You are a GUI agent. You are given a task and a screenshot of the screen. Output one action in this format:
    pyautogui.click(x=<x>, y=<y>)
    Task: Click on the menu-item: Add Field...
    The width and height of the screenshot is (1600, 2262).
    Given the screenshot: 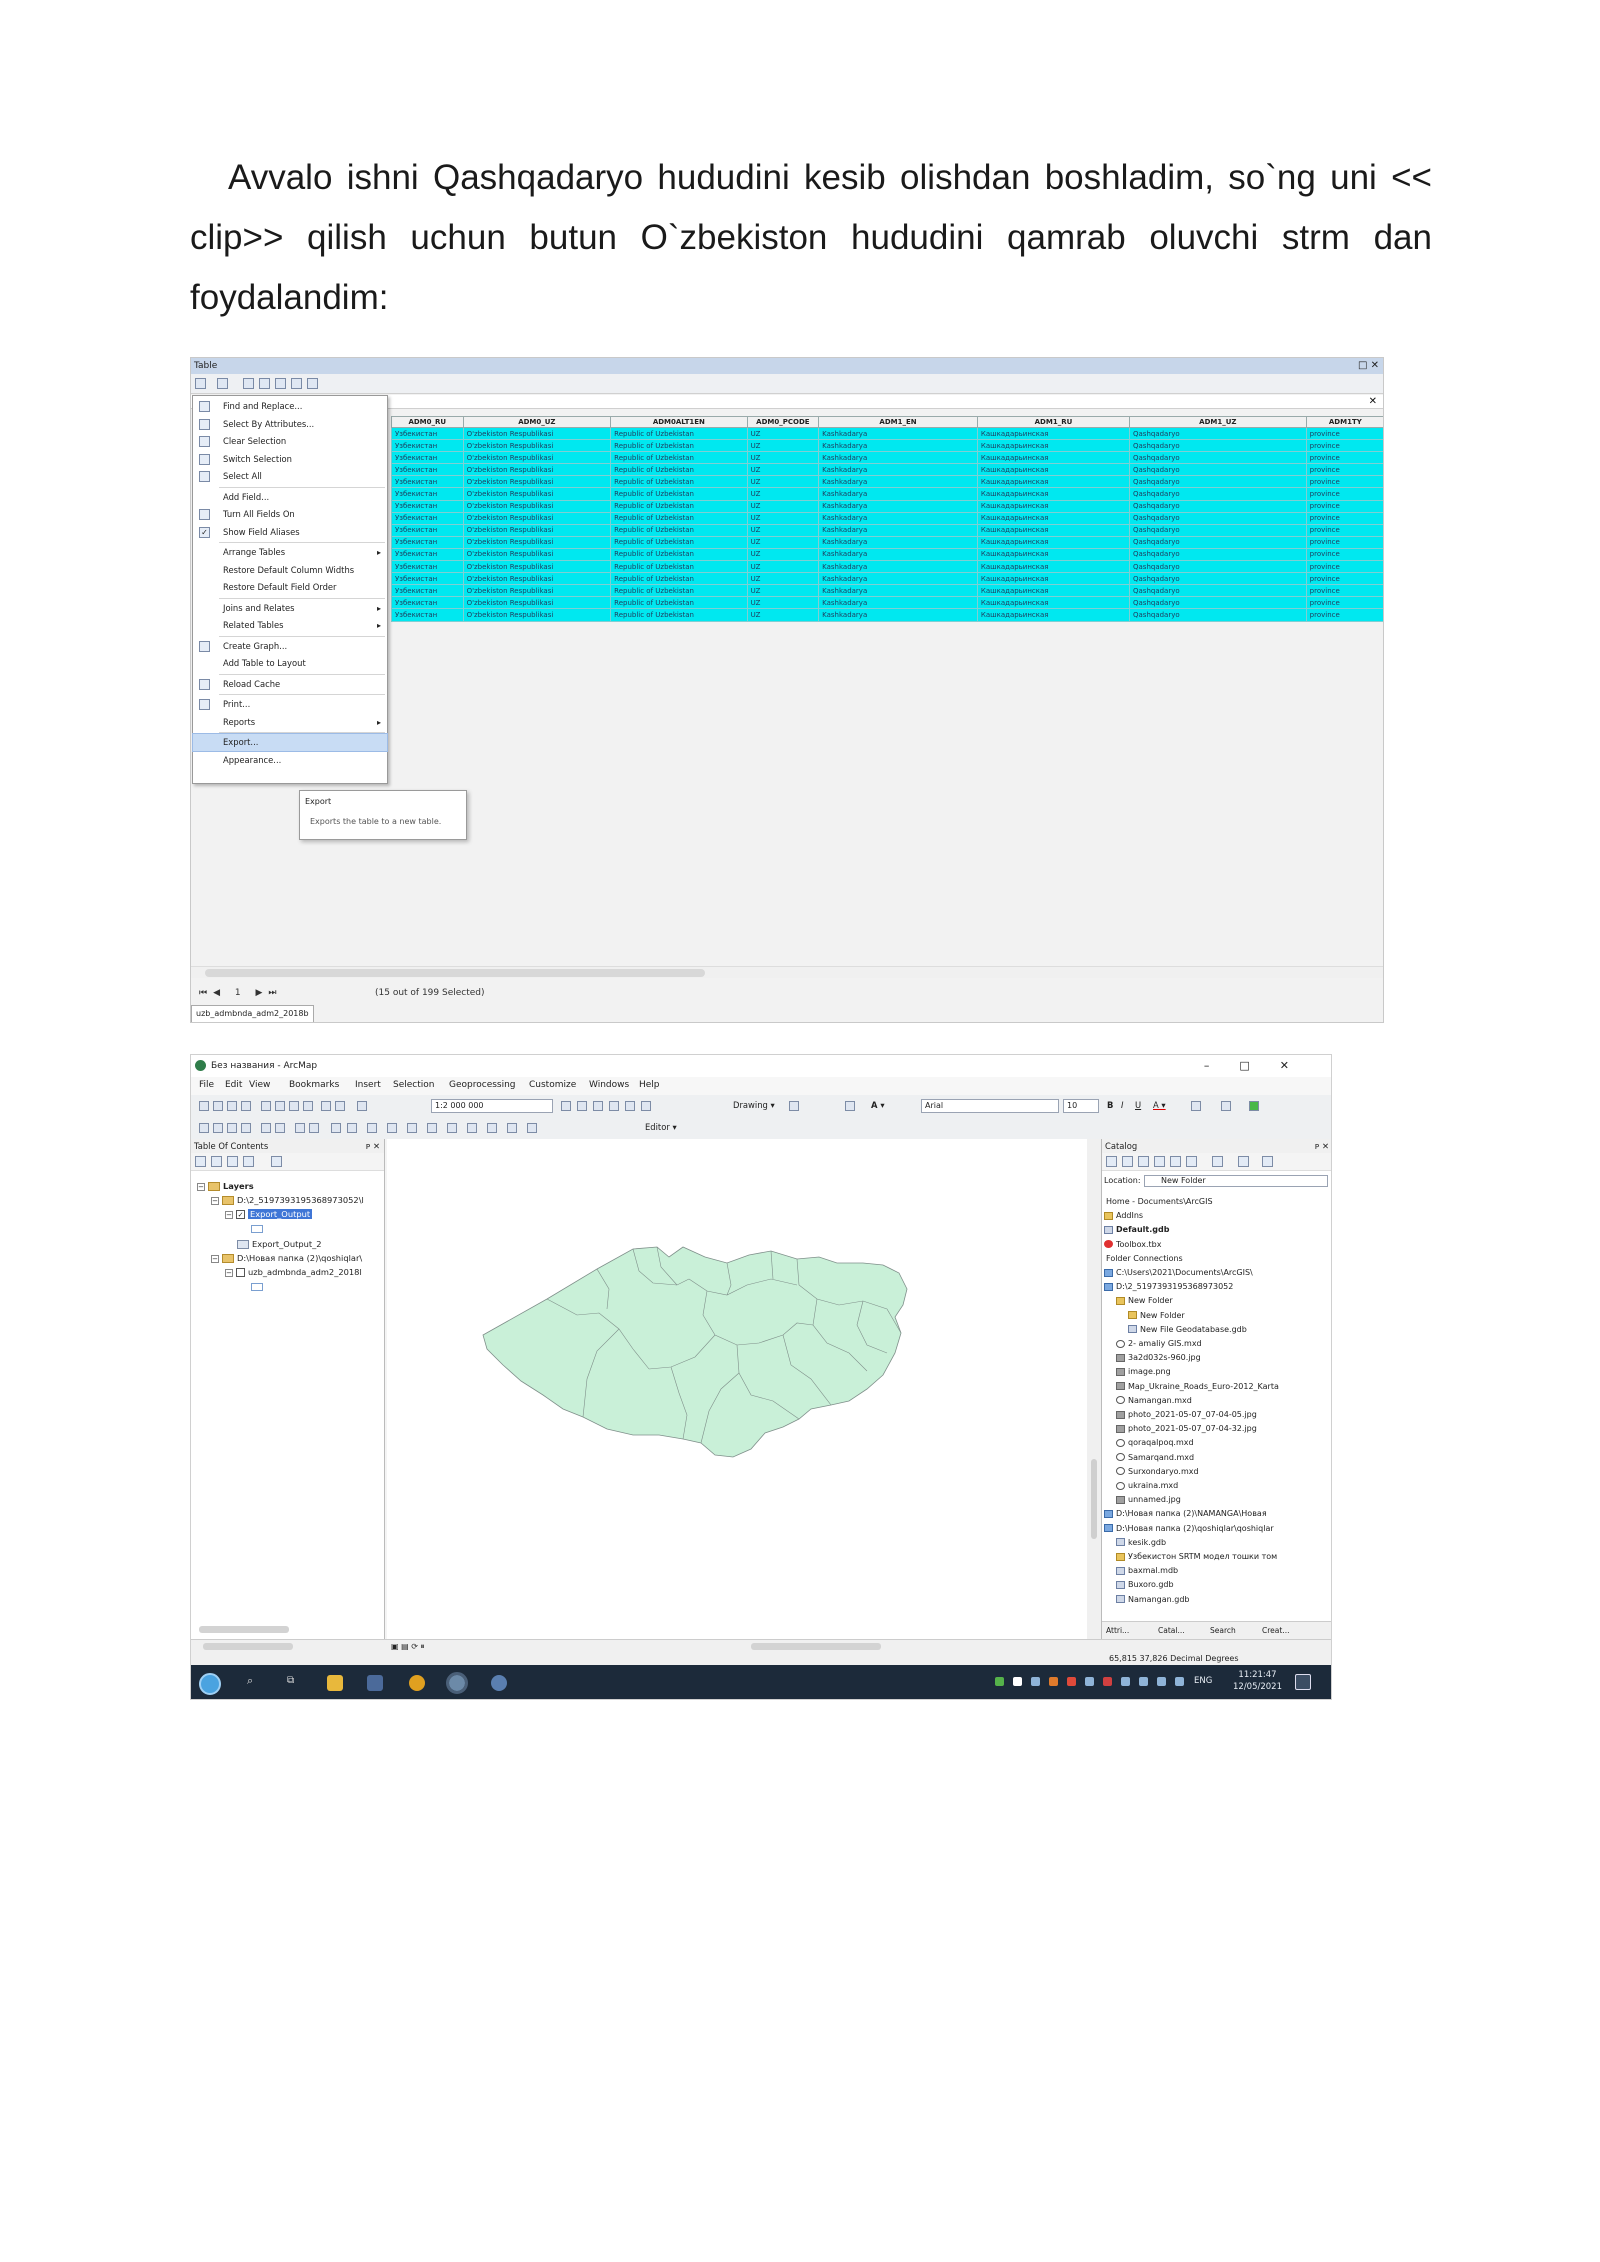 What is the action you would take?
    pyautogui.click(x=290, y=497)
    